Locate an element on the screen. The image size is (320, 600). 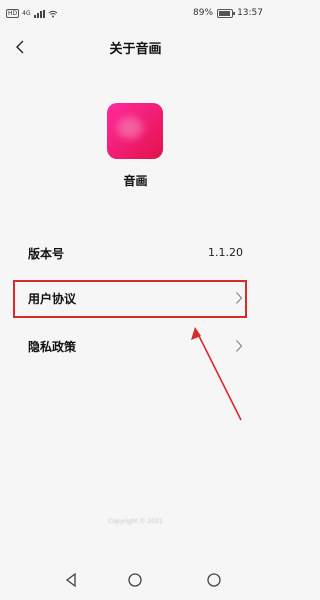
clock: 13:57 is located at coordinates (250, 13).